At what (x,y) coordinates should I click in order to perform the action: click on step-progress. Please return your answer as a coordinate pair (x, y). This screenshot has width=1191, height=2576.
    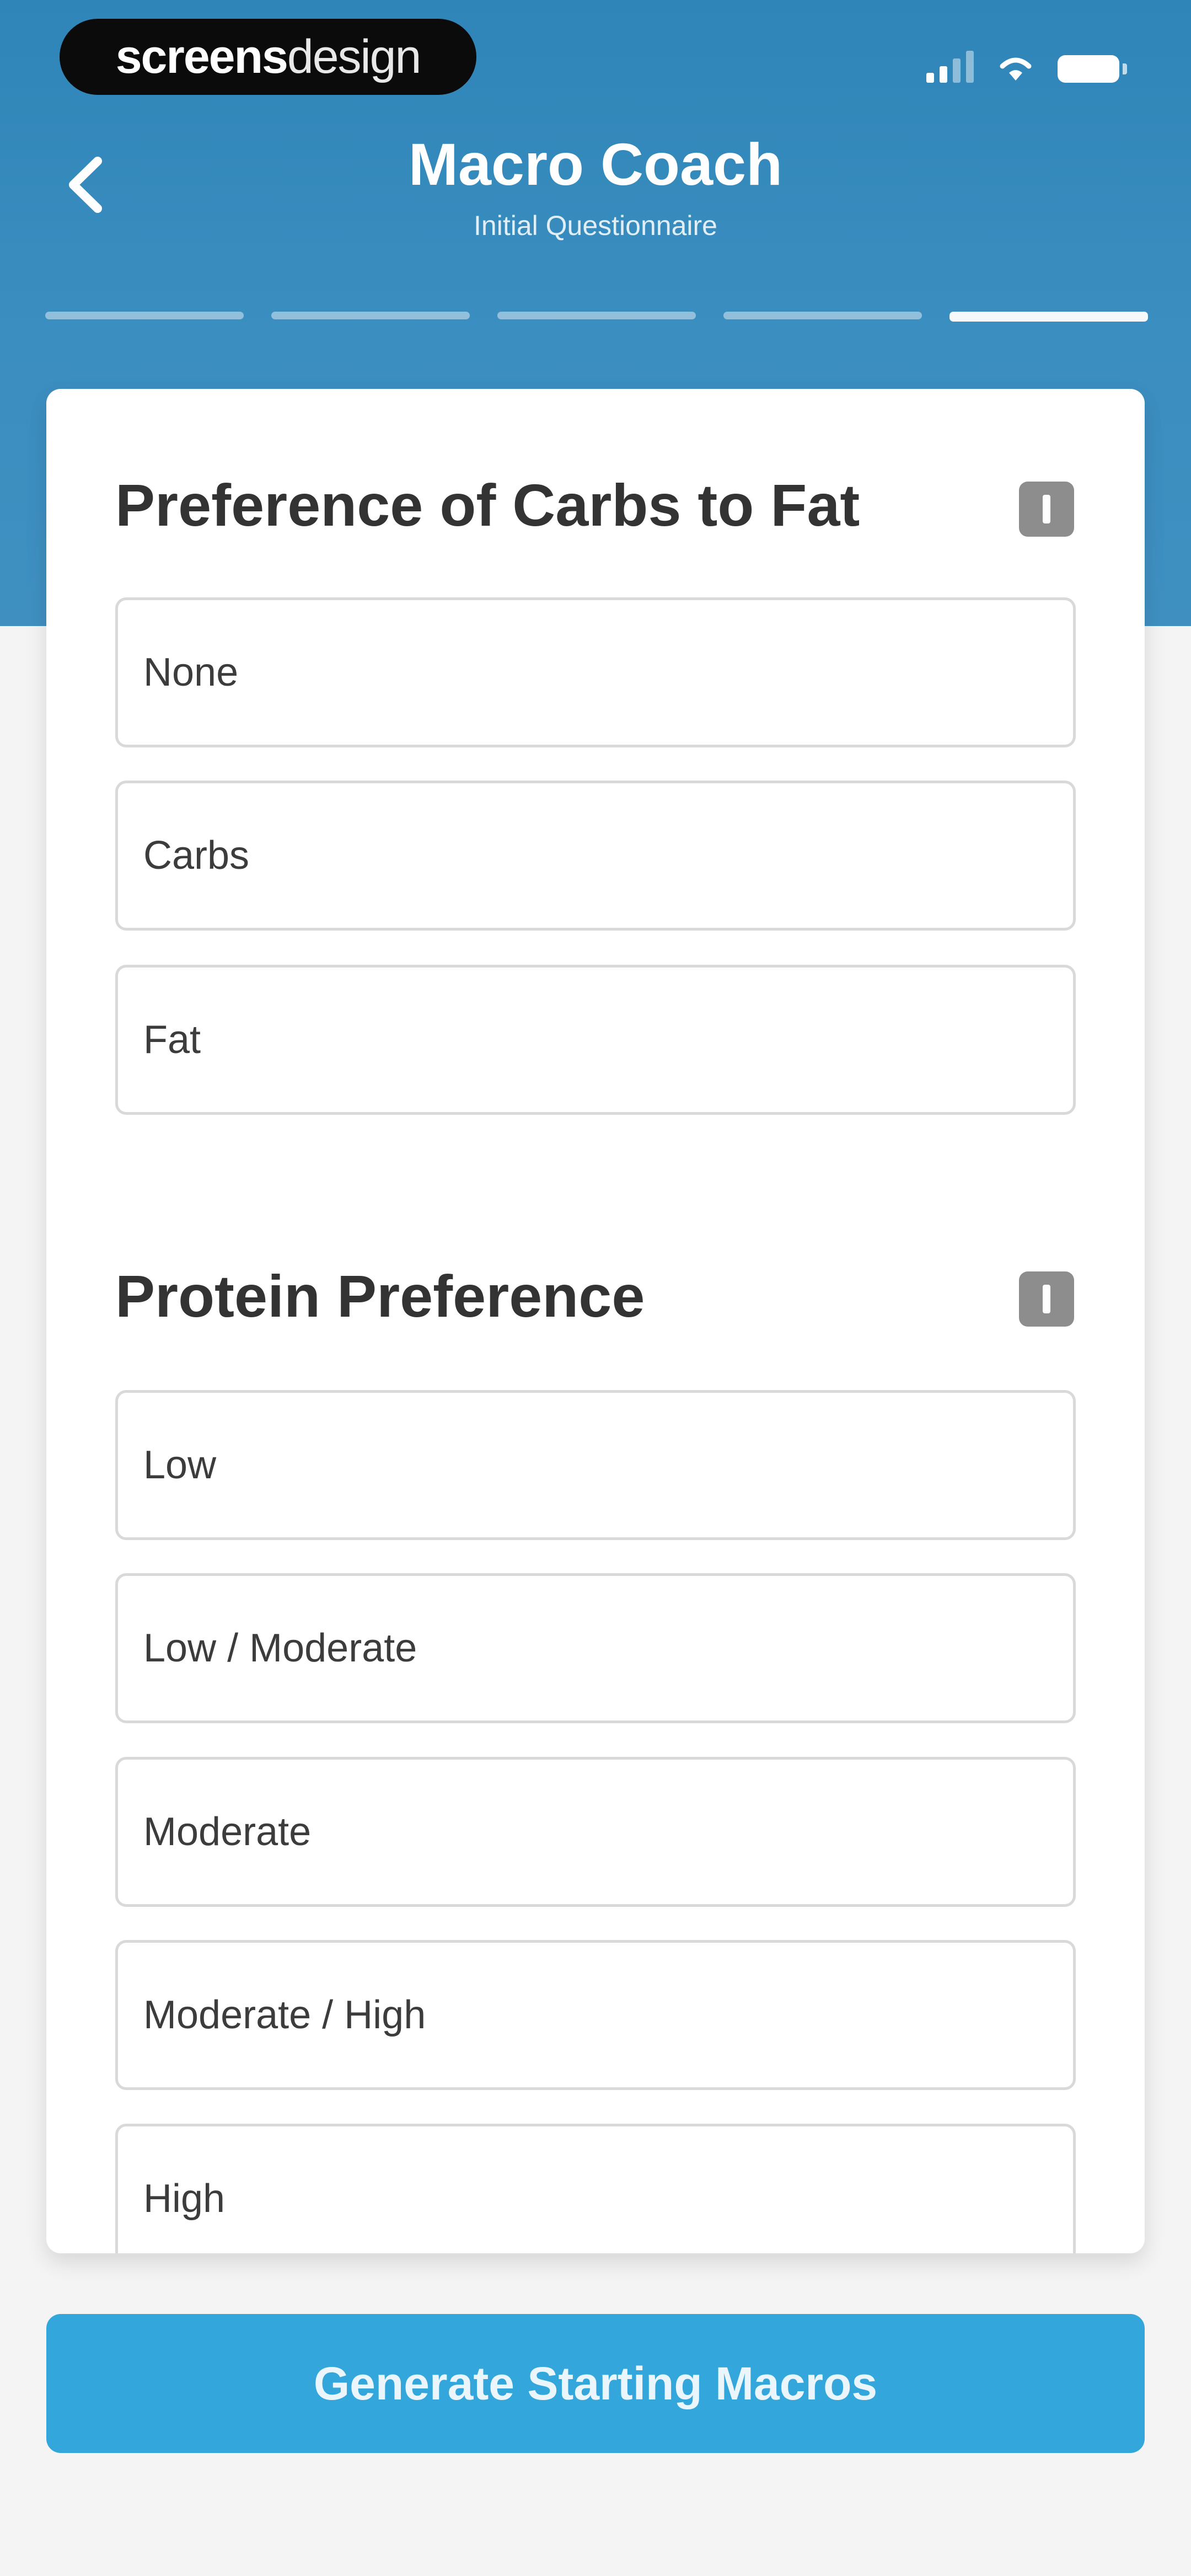
    Looking at the image, I should click on (596, 318).